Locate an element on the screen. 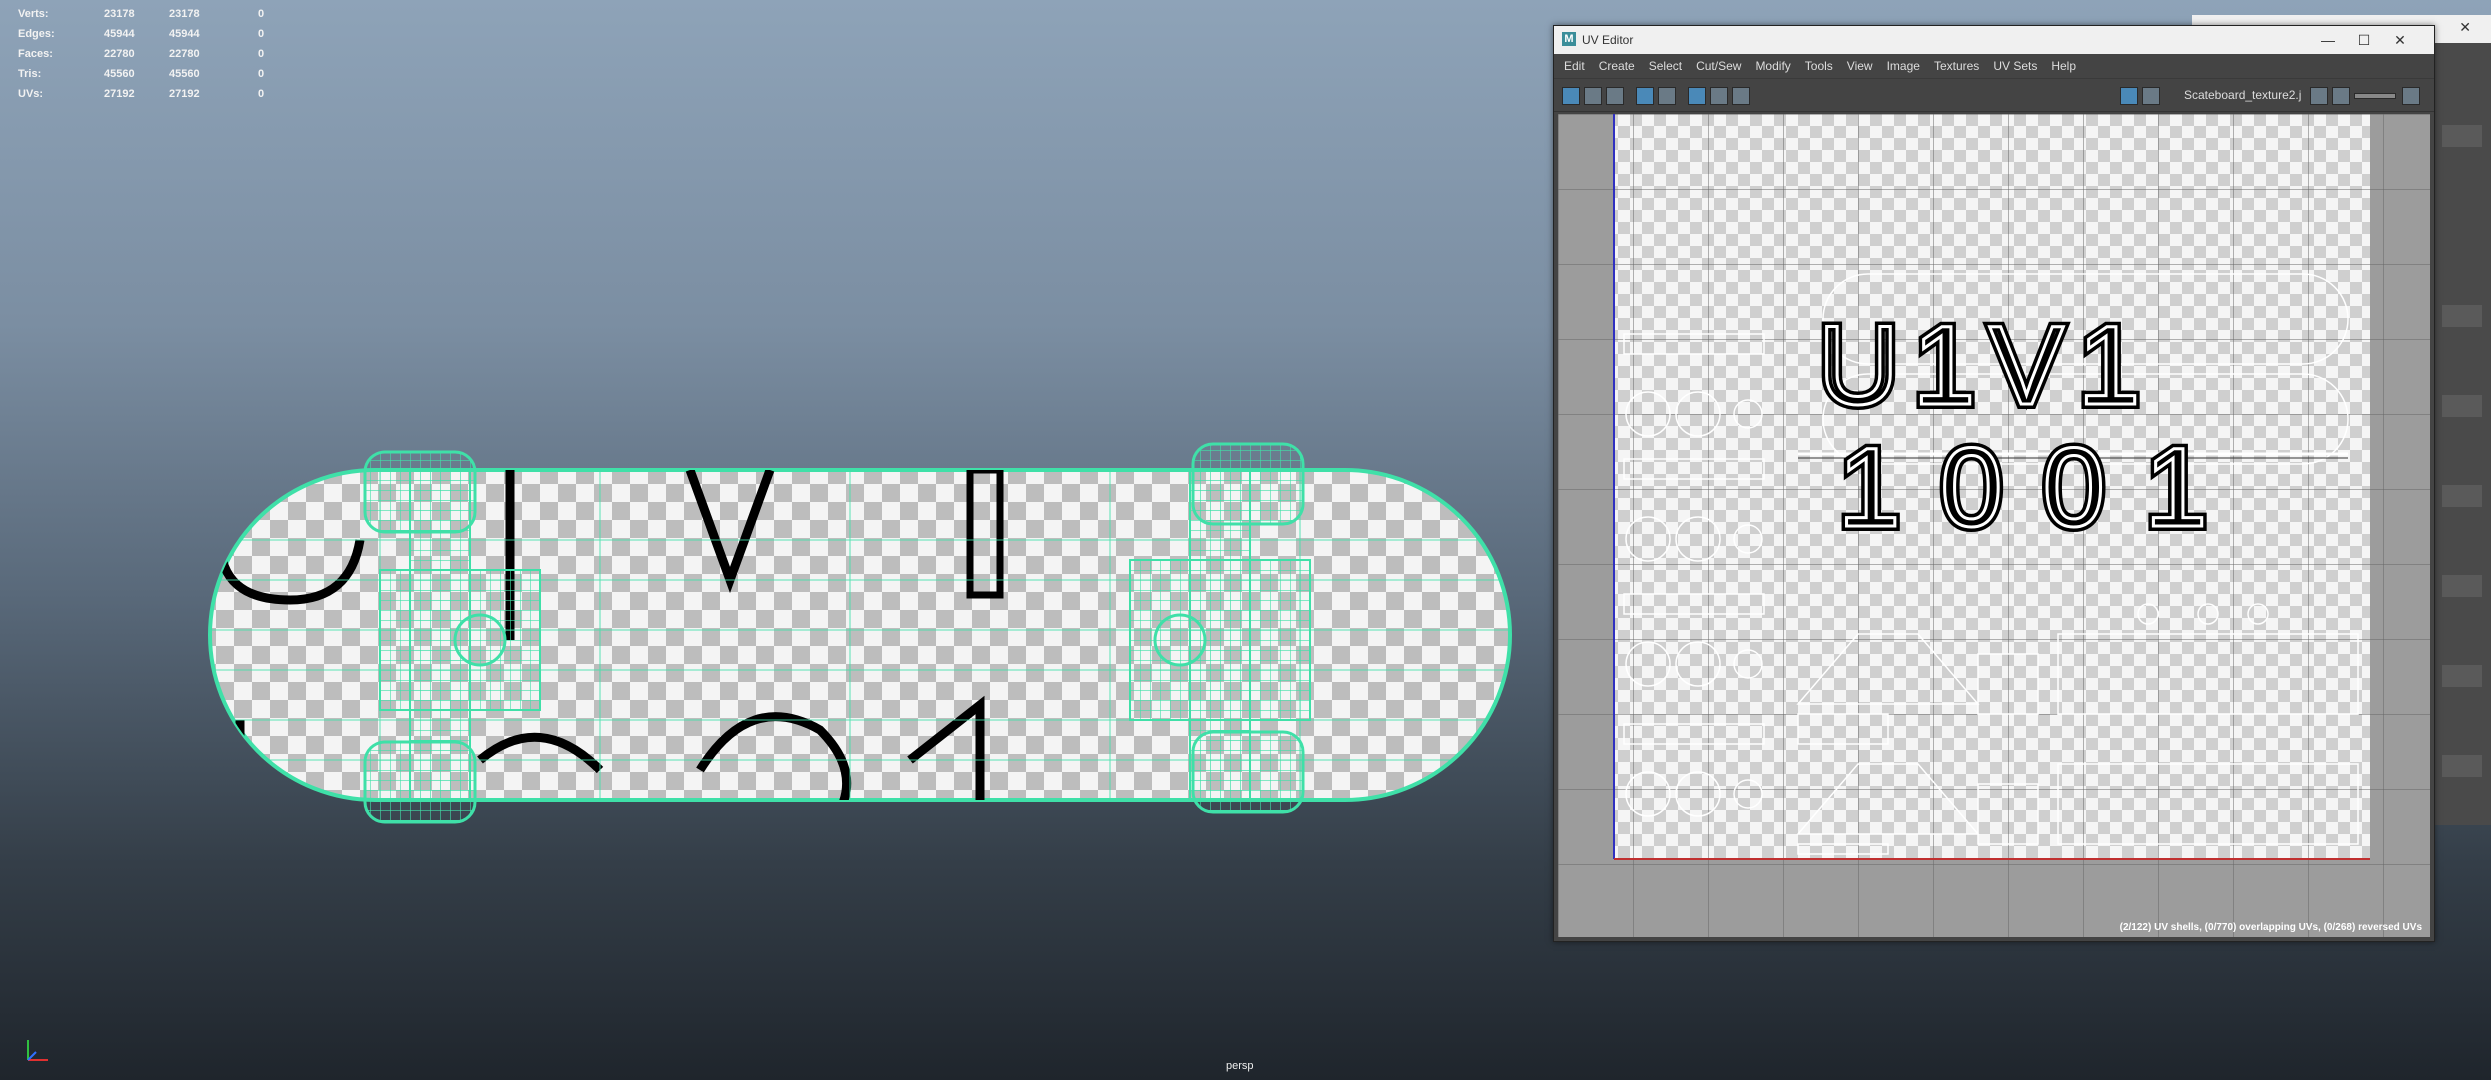 The width and height of the screenshot is (2491, 1080). hud-label: UVs: is located at coordinates (31, 94).